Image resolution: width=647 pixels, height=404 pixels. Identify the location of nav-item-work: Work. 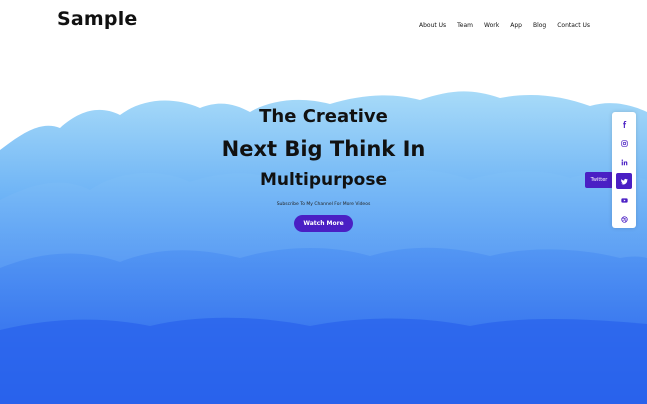
(491, 25).